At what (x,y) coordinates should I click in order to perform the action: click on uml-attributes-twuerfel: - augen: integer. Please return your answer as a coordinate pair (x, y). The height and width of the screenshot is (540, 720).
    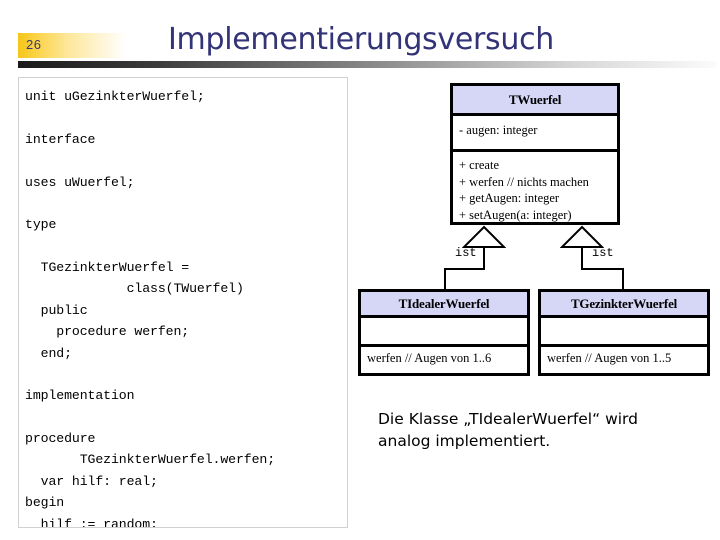
    Looking at the image, I should click on (535, 132).